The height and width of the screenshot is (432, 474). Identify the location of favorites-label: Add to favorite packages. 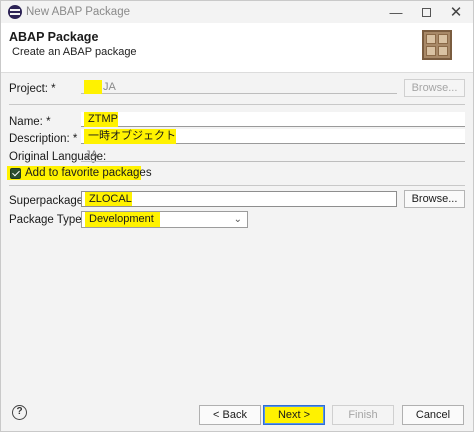
(88, 173).